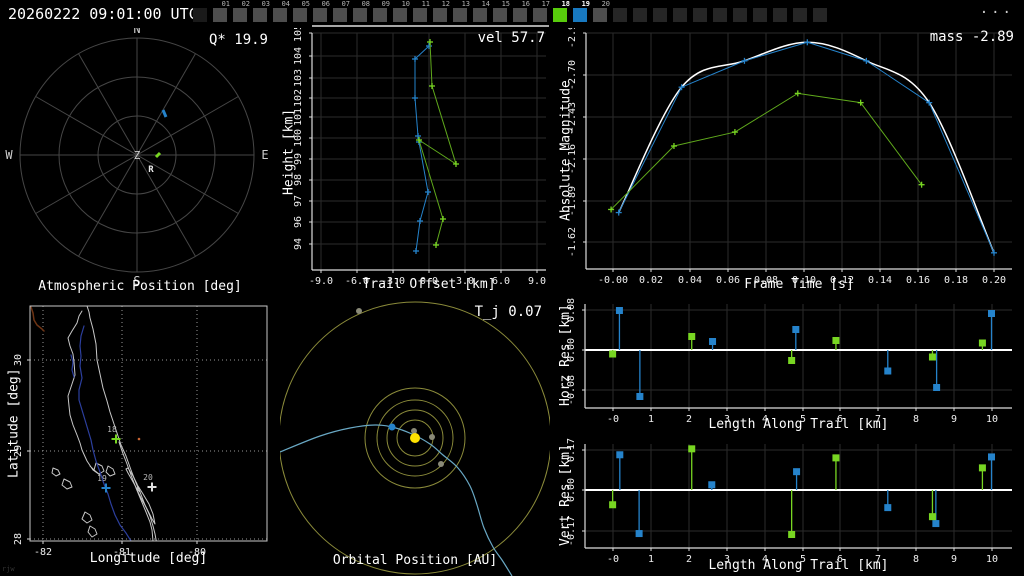 The height and width of the screenshot is (576, 1024). I want to click on frame-thumbnail-09: 09, so click(382, 13).